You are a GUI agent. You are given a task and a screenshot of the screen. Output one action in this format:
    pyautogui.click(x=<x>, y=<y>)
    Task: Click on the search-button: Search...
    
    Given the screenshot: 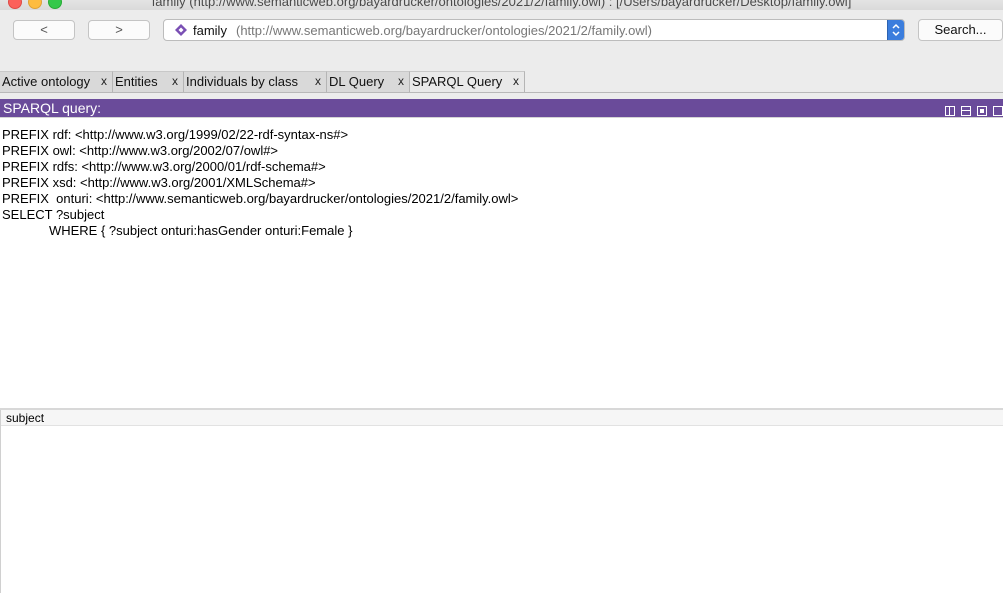 What is the action you would take?
    pyautogui.click(x=960, y=30)
    